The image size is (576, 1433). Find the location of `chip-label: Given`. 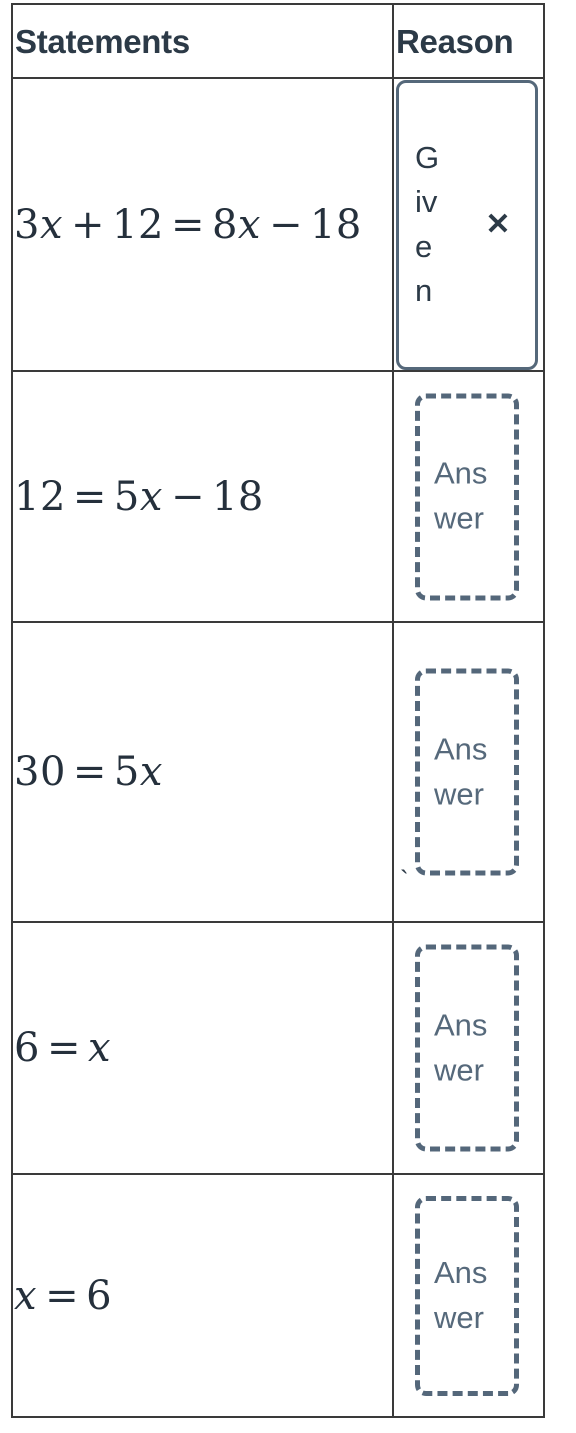

chip-label: Given is located at coordinates (427, 224).